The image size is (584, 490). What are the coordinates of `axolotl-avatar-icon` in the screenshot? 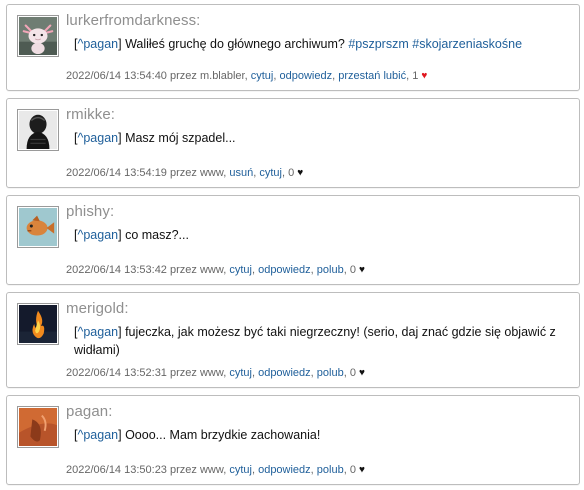 It's located at (38, 36).